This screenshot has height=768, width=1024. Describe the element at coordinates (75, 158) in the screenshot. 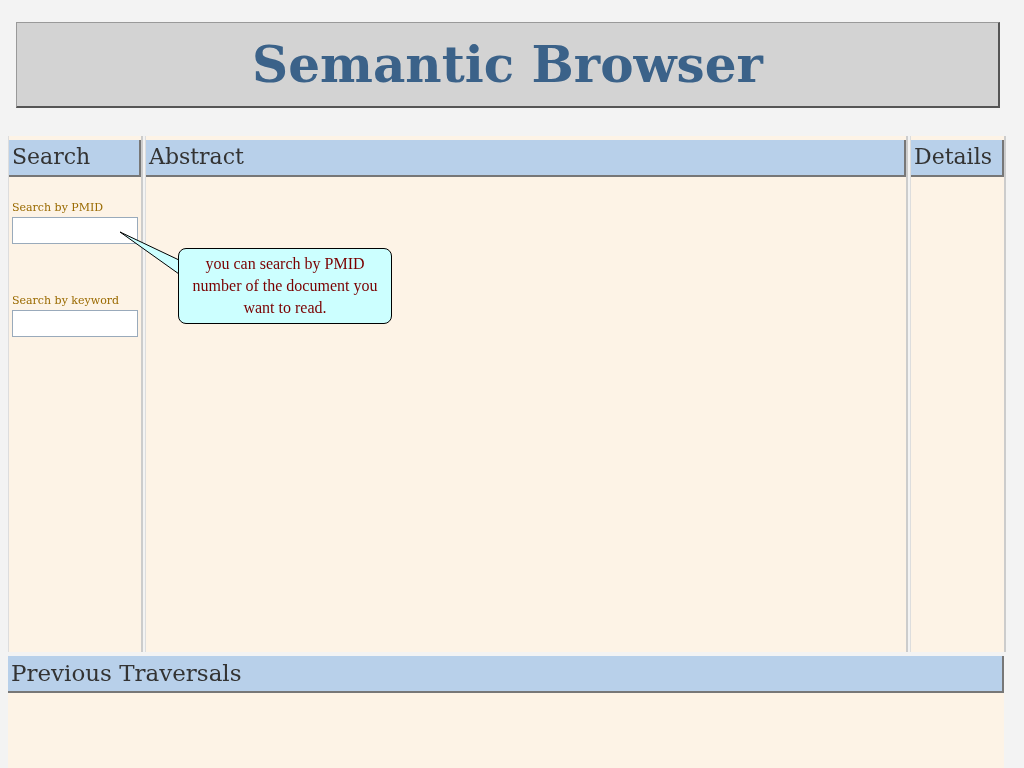

I see `panel-heading: Search` at that location.